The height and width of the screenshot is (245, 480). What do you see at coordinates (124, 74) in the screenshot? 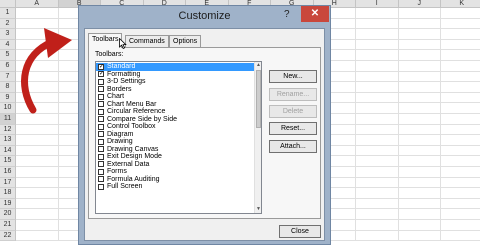
I see `list-item-label: Formatting` at bounding box center [124, 74].